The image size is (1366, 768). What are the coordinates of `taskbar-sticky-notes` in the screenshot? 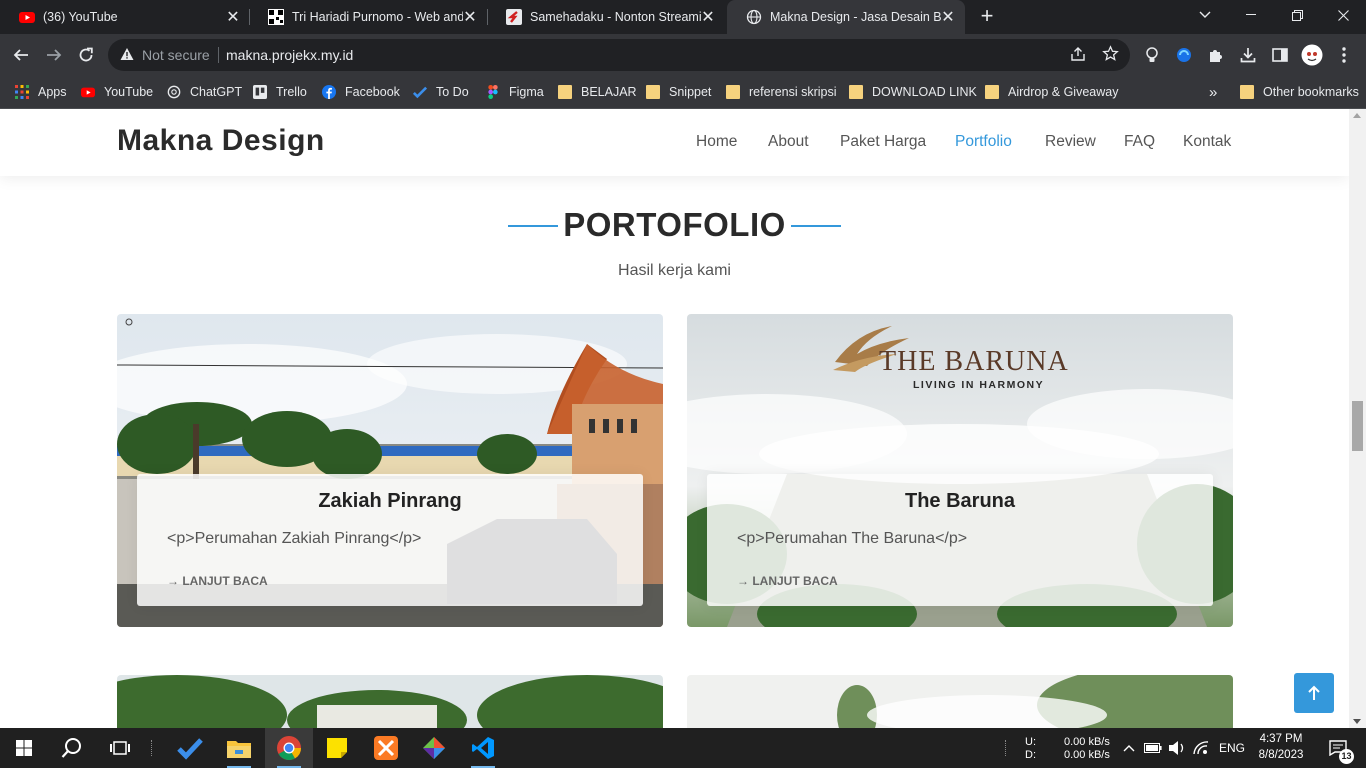 It's located at (337, 748).